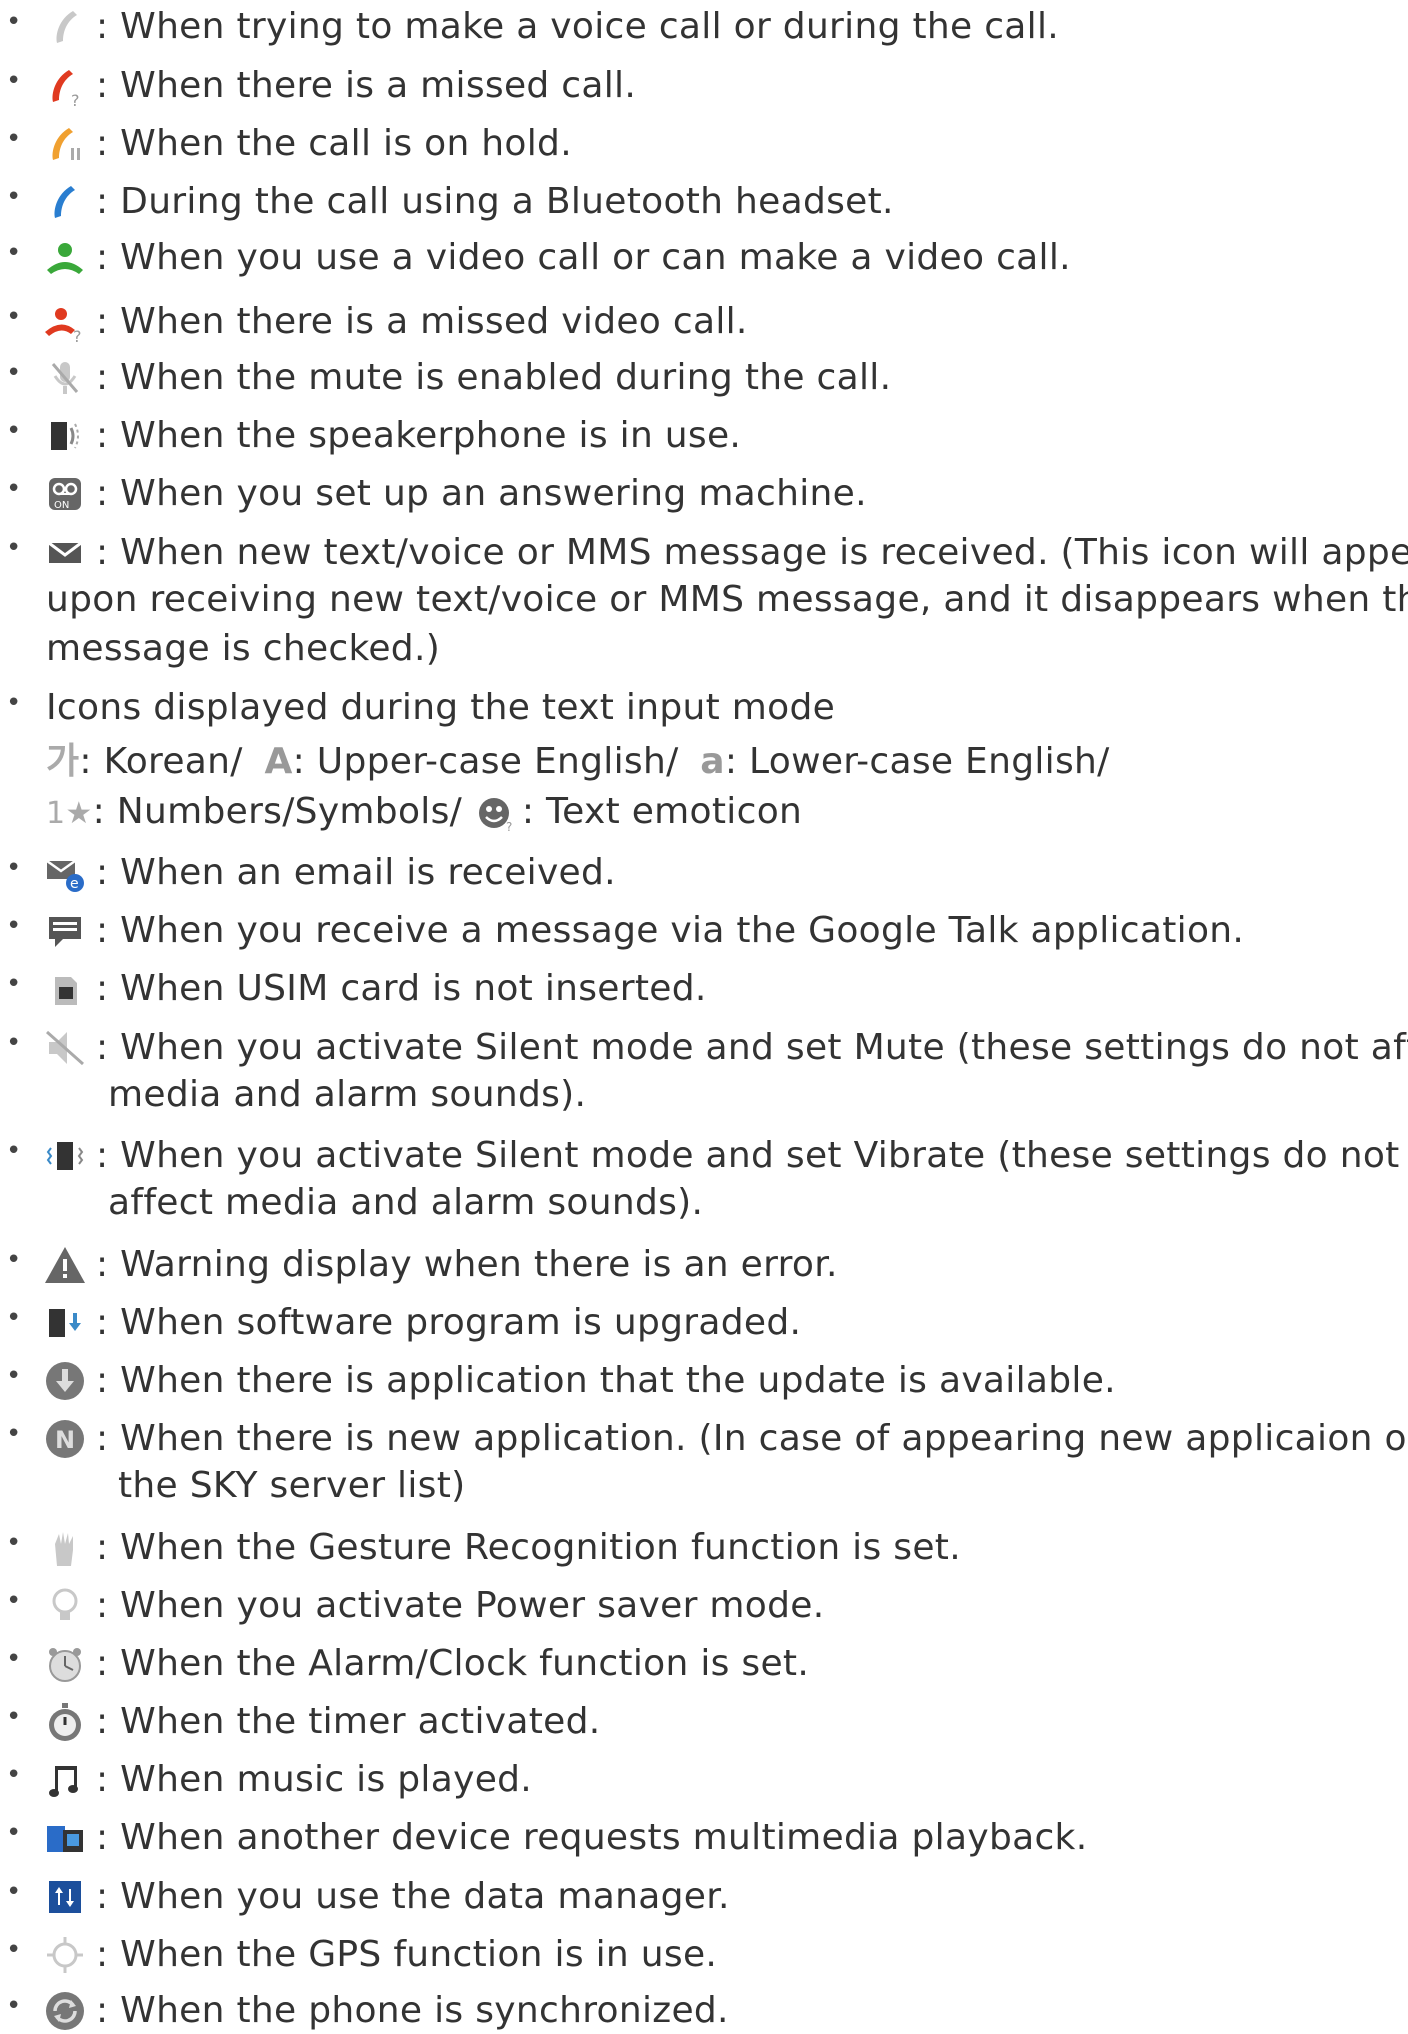 The height and width of the screenshot is (2034, 1408). What do you see at coordinates (243, 648) in the screenshot?
I see `item-text-line: message is checked.)` at bounding box center [243, 648].